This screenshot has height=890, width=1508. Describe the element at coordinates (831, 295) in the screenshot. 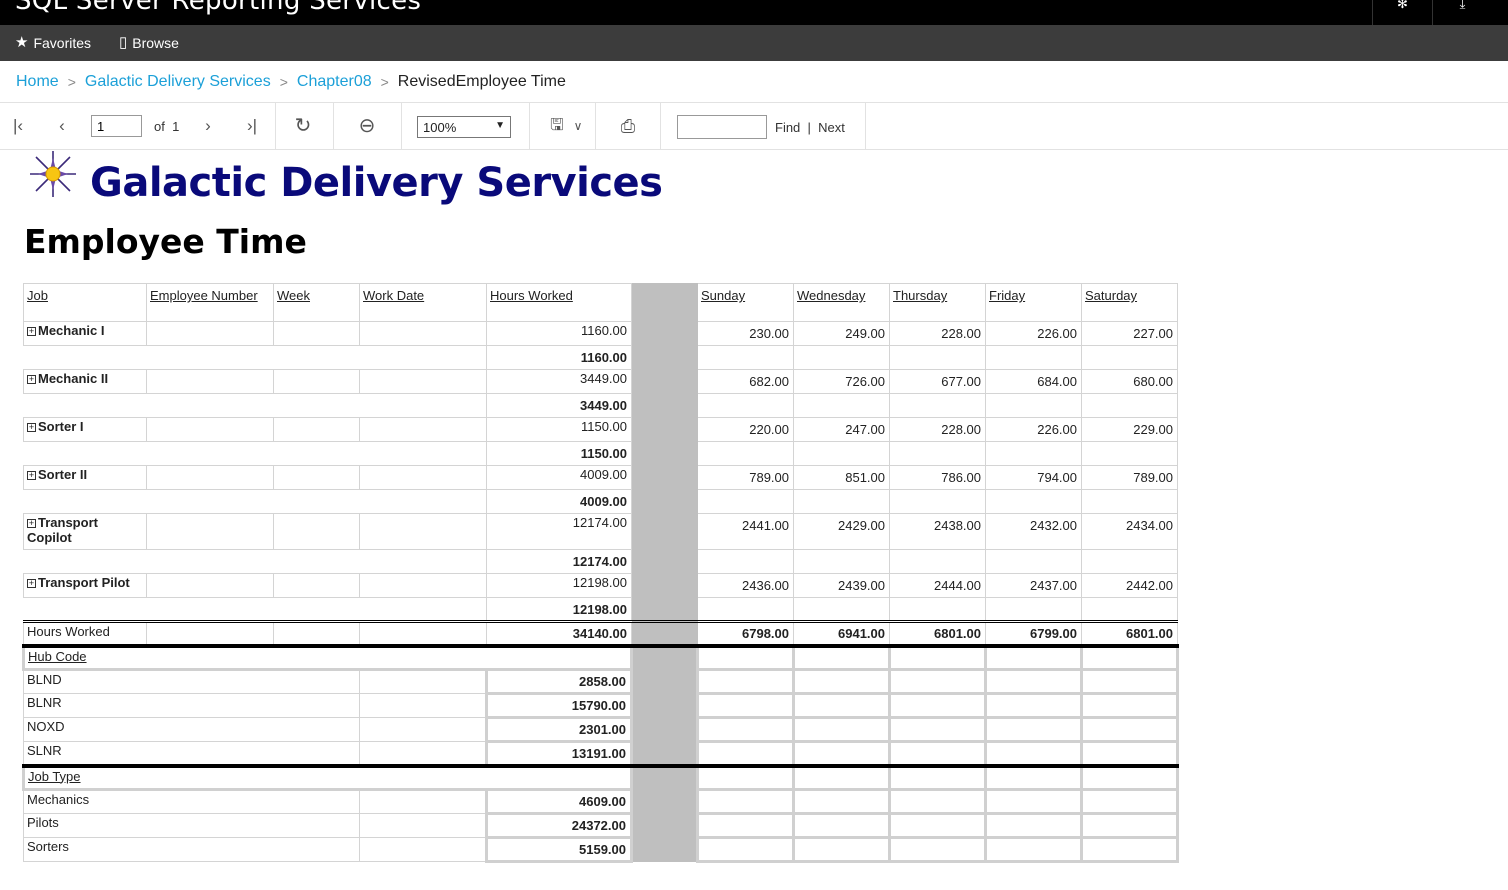

I see `header-label: Wednesday` at that location.